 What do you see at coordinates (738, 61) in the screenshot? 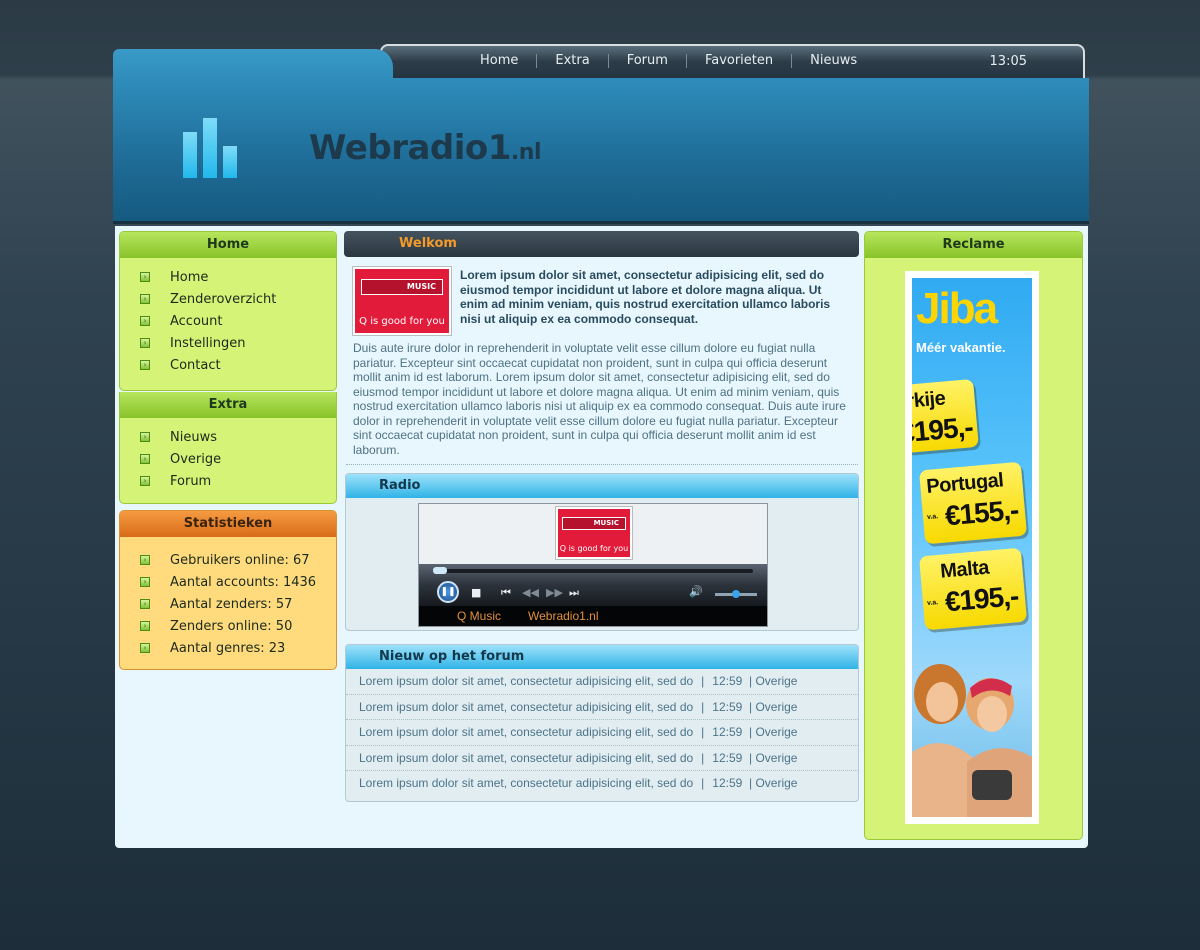
I see `nav-favorieten: Favorieten` at bounding box center [738, 61].